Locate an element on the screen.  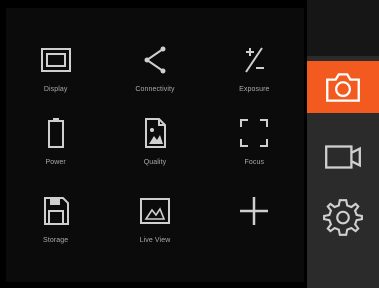
settings-button is located at coordinates (343, 217).